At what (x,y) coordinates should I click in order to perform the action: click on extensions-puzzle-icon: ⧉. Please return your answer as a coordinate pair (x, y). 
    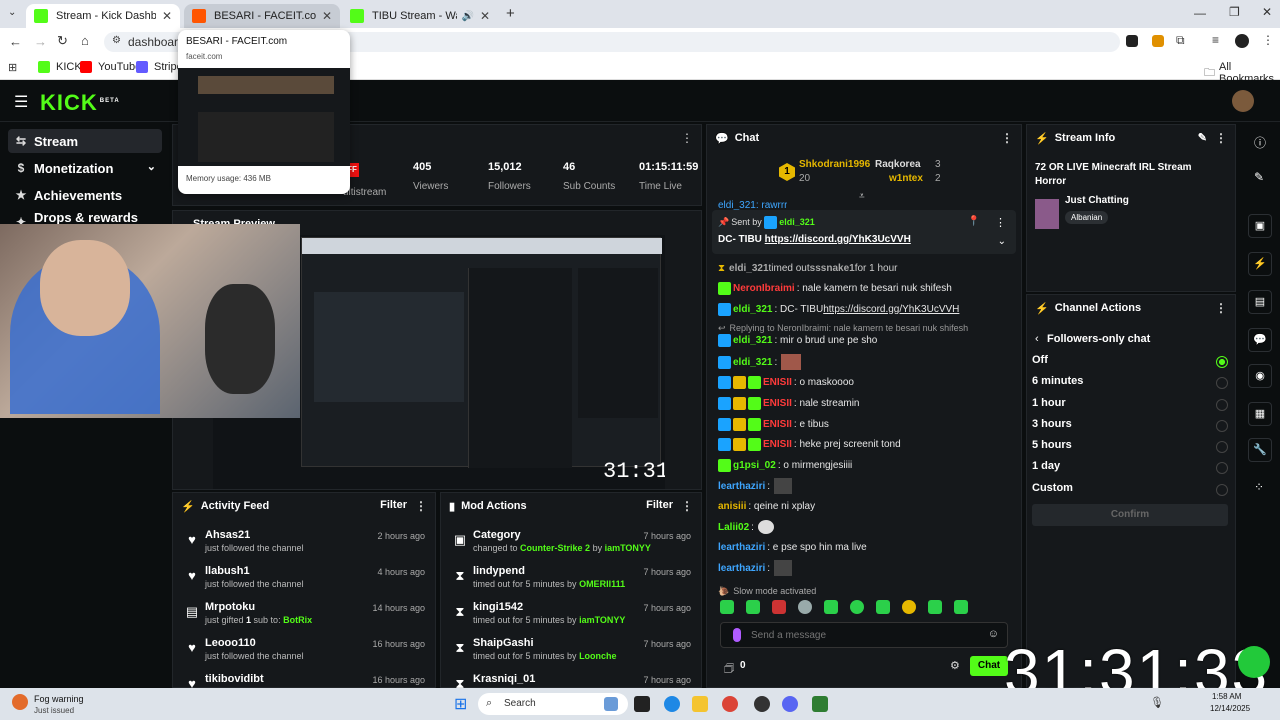
    Looking at the image, I should click on (1180, 40).